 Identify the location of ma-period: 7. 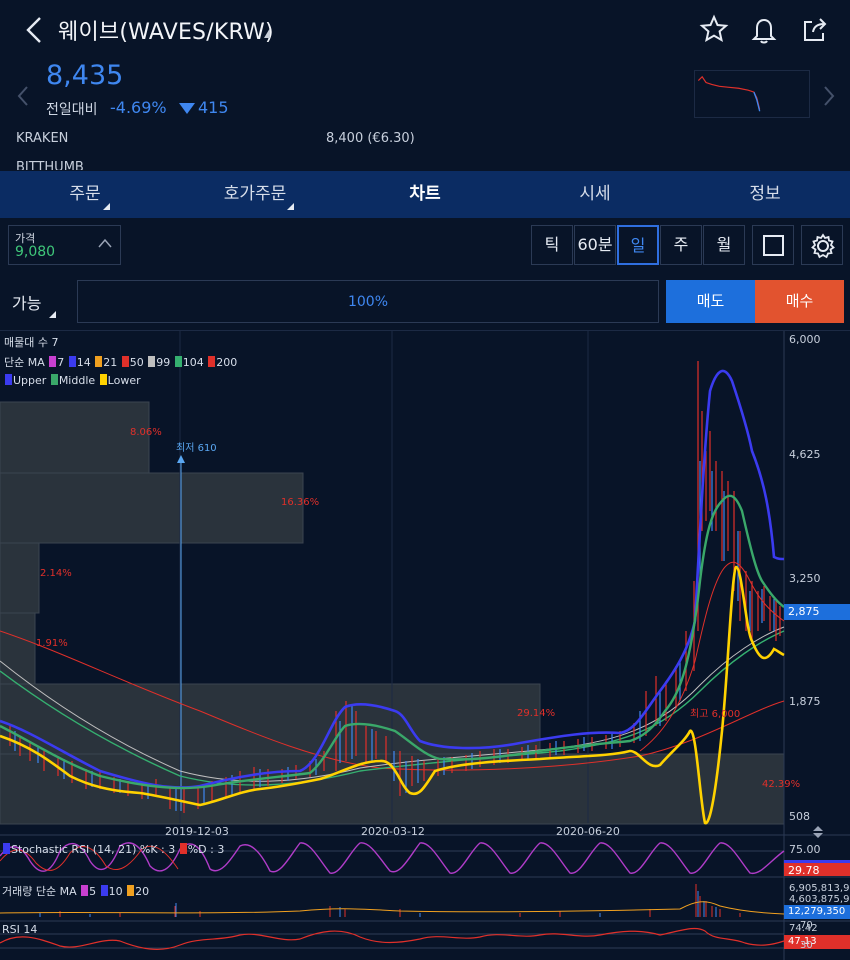
(61, 362).